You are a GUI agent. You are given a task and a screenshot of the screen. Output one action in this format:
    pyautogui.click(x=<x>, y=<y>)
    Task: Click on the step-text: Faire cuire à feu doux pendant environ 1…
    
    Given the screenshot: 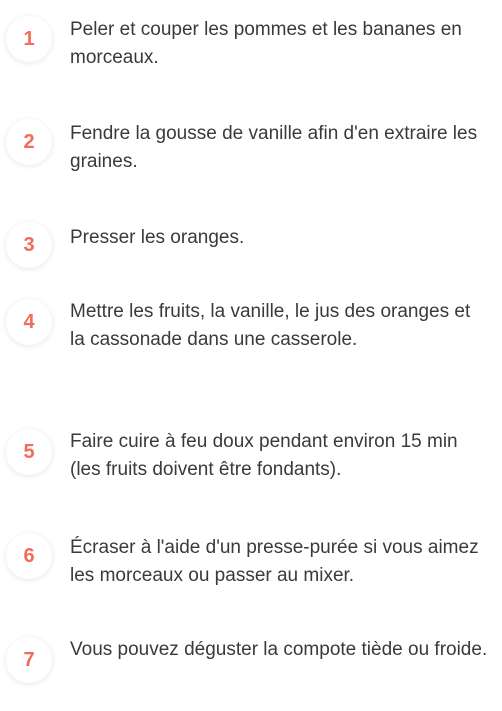 What is the action you would take?
    pyautogui.click(x=264, y=455)
    